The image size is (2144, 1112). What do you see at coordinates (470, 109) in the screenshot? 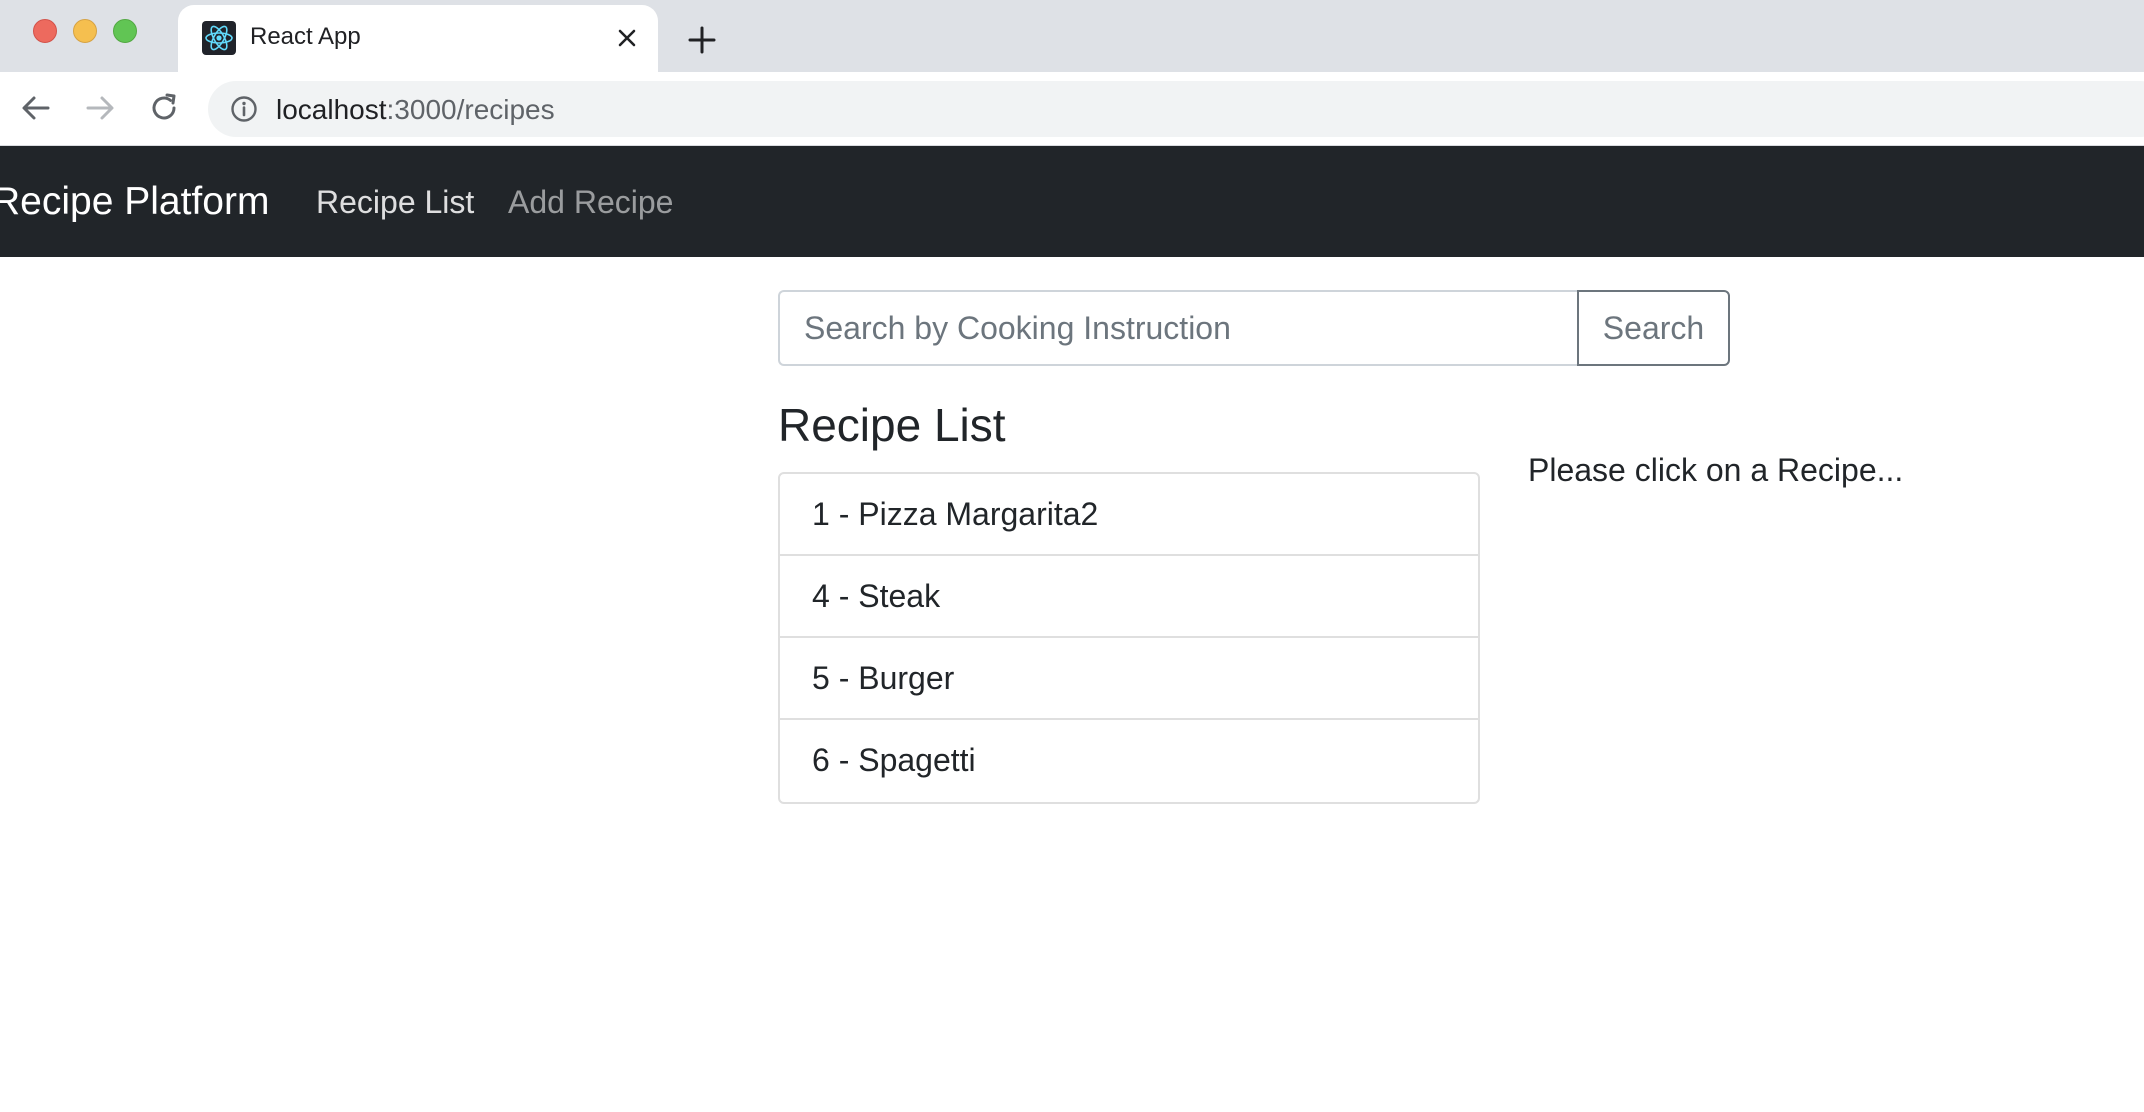
I see `url-path: :3000/recipes` at bounding box center [470, 109].